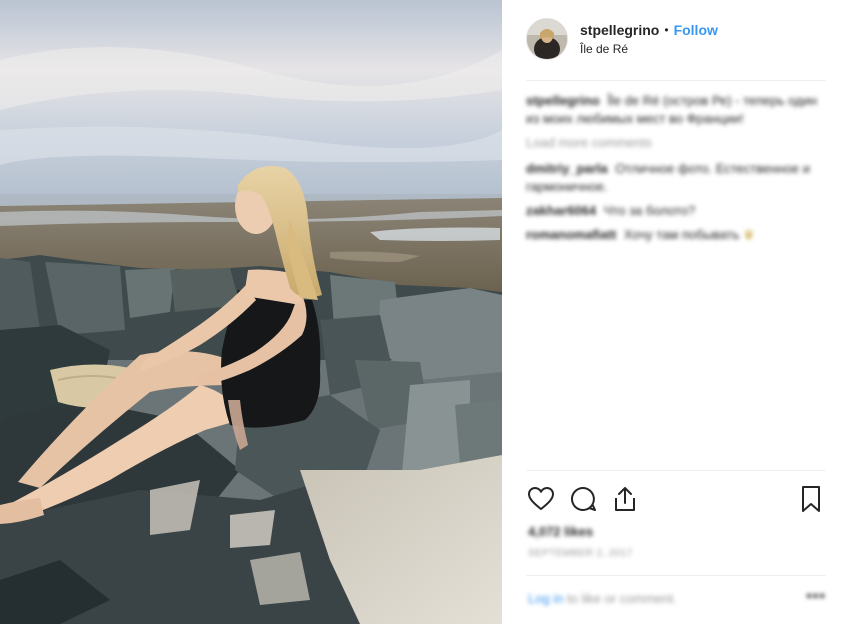  I want to click on list-item: romanomafiatt Хочу там побывать ♛, so click(675, 235).